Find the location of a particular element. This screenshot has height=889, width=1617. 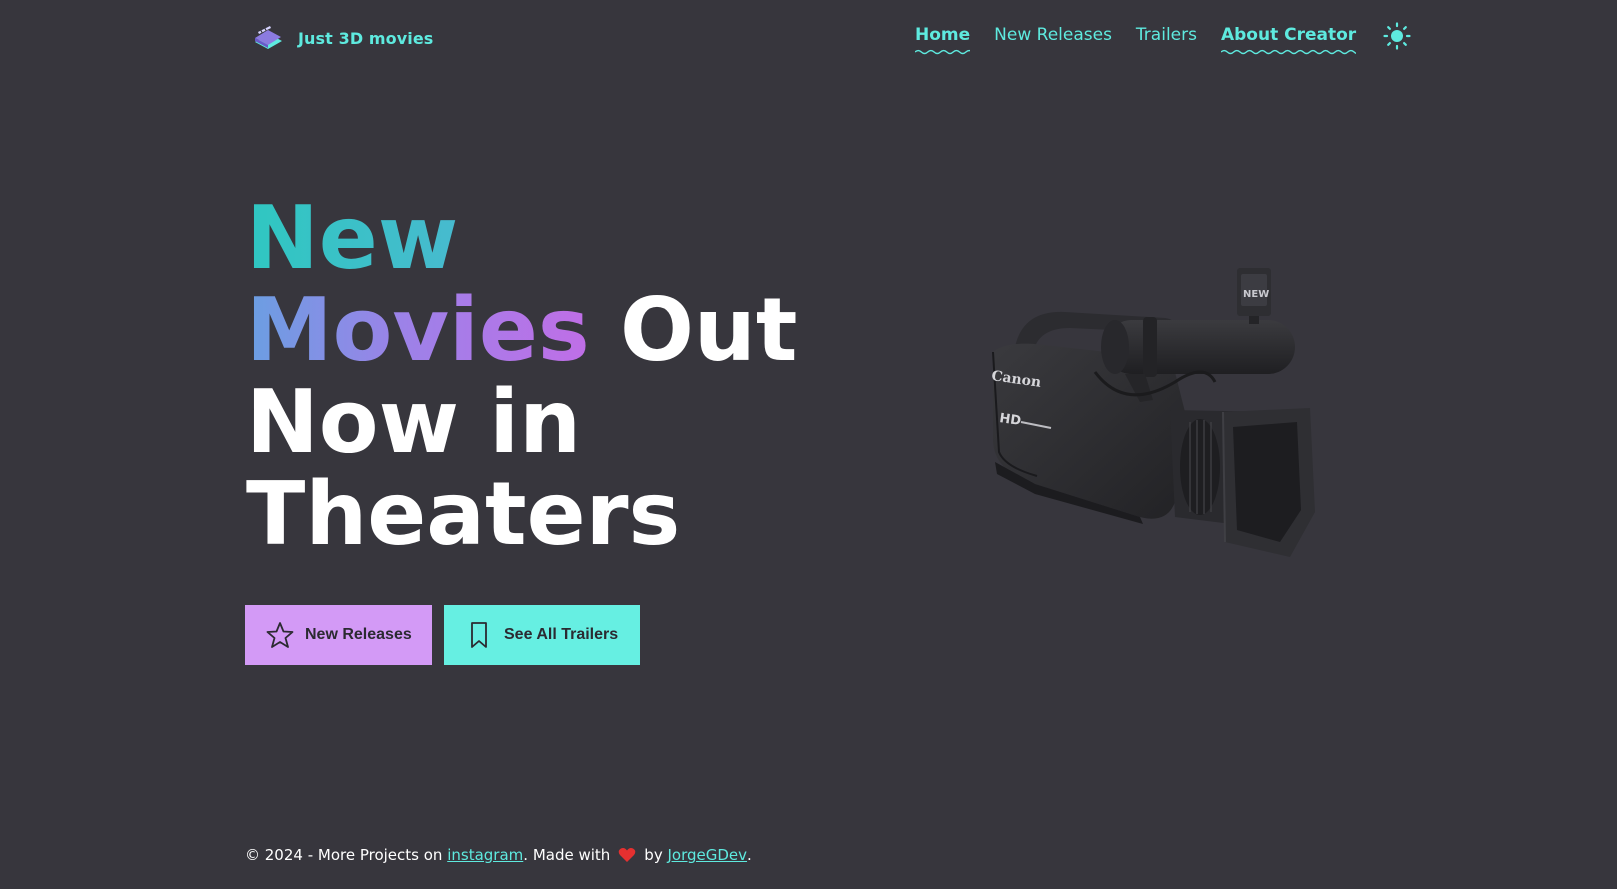

heart-icon is located at coordinates (627, 855).